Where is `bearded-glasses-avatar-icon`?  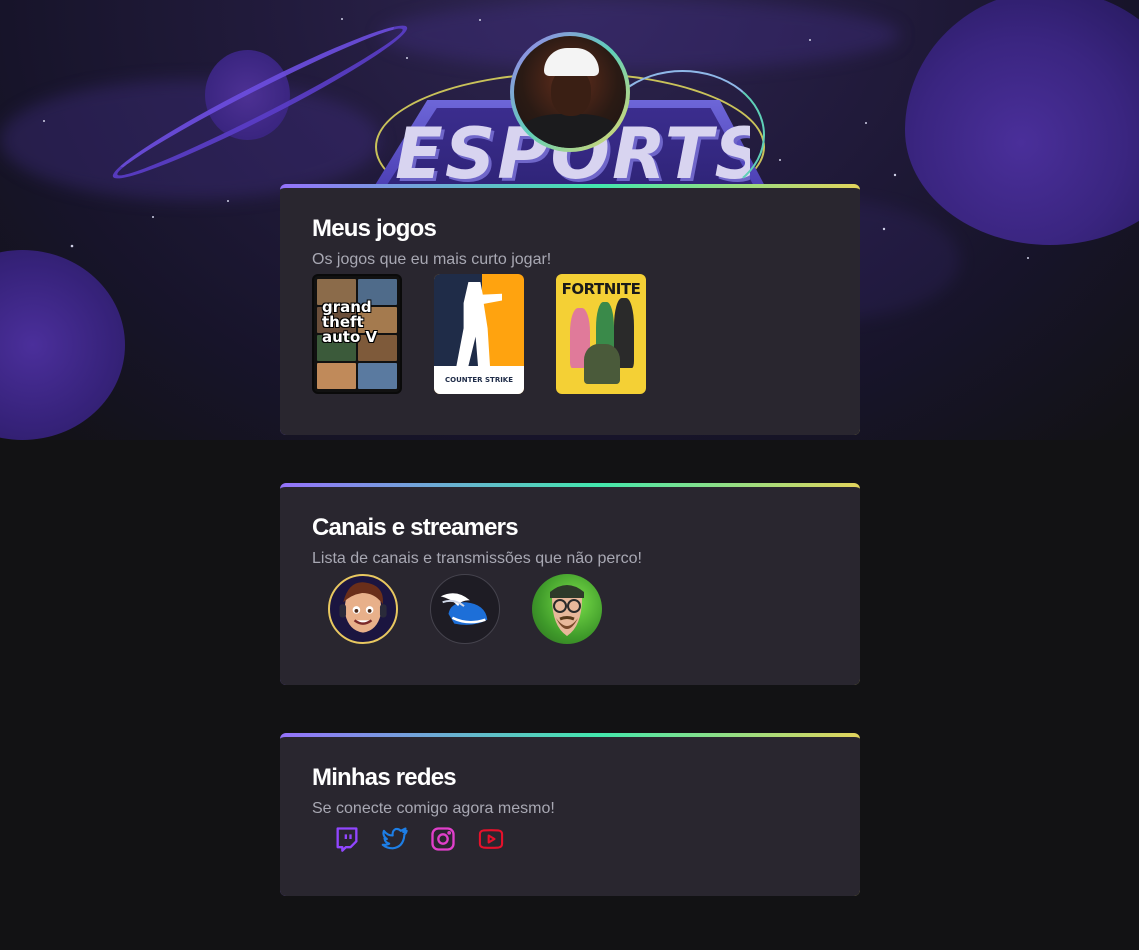
bearded-glasses-avatar-icon is located at coordinates (567, 610).